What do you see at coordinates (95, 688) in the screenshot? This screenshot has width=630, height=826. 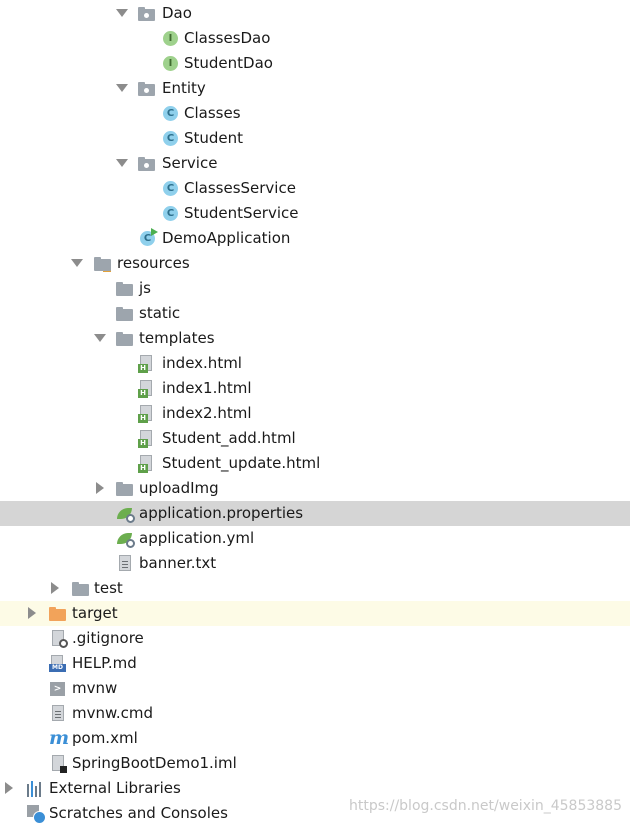 I see `tree-item-label: mvnw` at bounding box center [95, 688].